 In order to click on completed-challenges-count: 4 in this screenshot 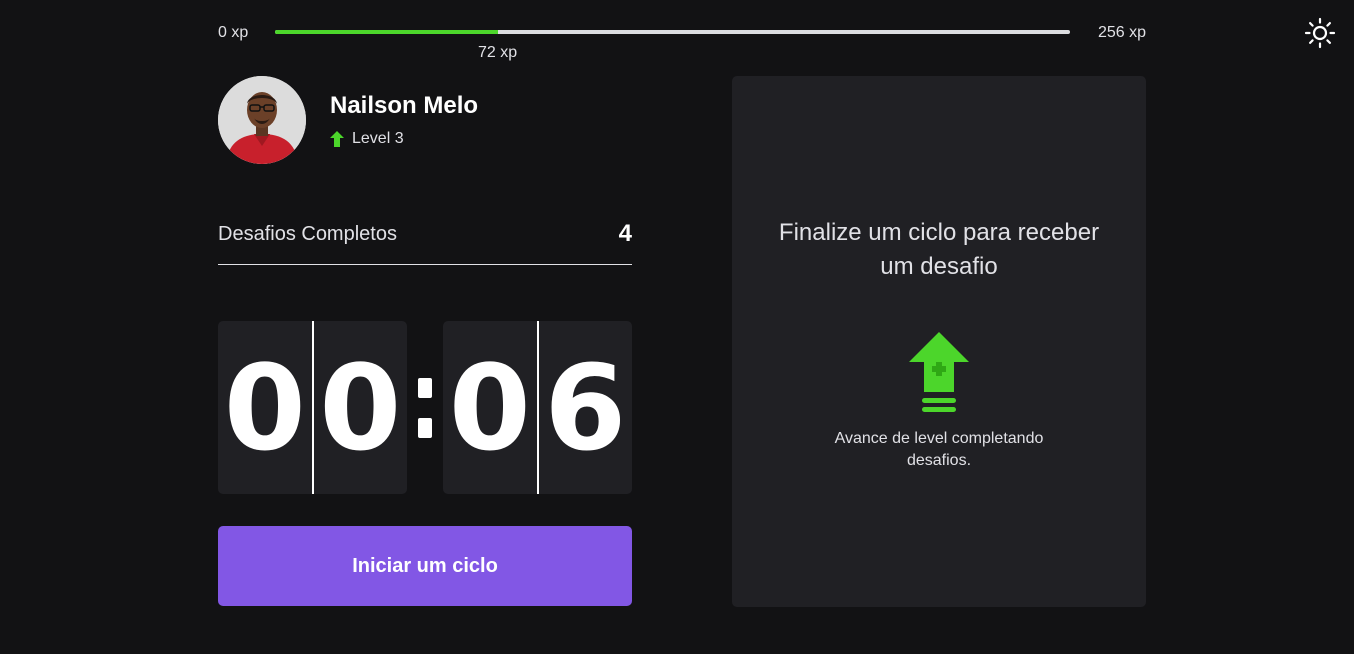, I will do `click(625, 233)`.